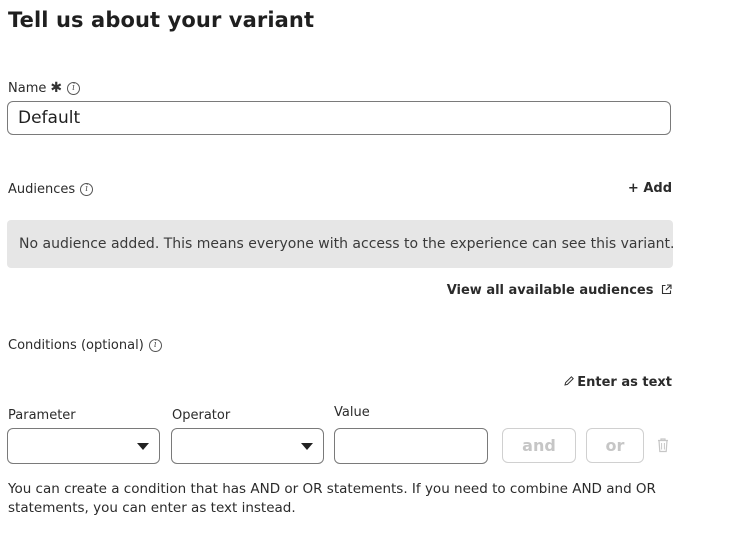 The image size is (738, 552). What do you see at coordinates (201, 415) in the screenshot?
I see `operator-label: Operator` at bounding box center [201, 415].